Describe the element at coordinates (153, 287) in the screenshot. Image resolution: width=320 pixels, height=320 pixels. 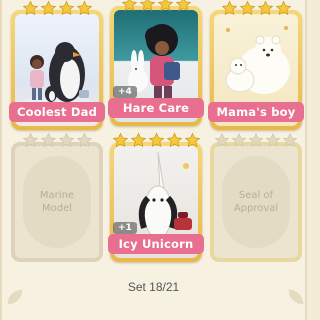
I see `set-progress-label: Set 18/21` at that location.